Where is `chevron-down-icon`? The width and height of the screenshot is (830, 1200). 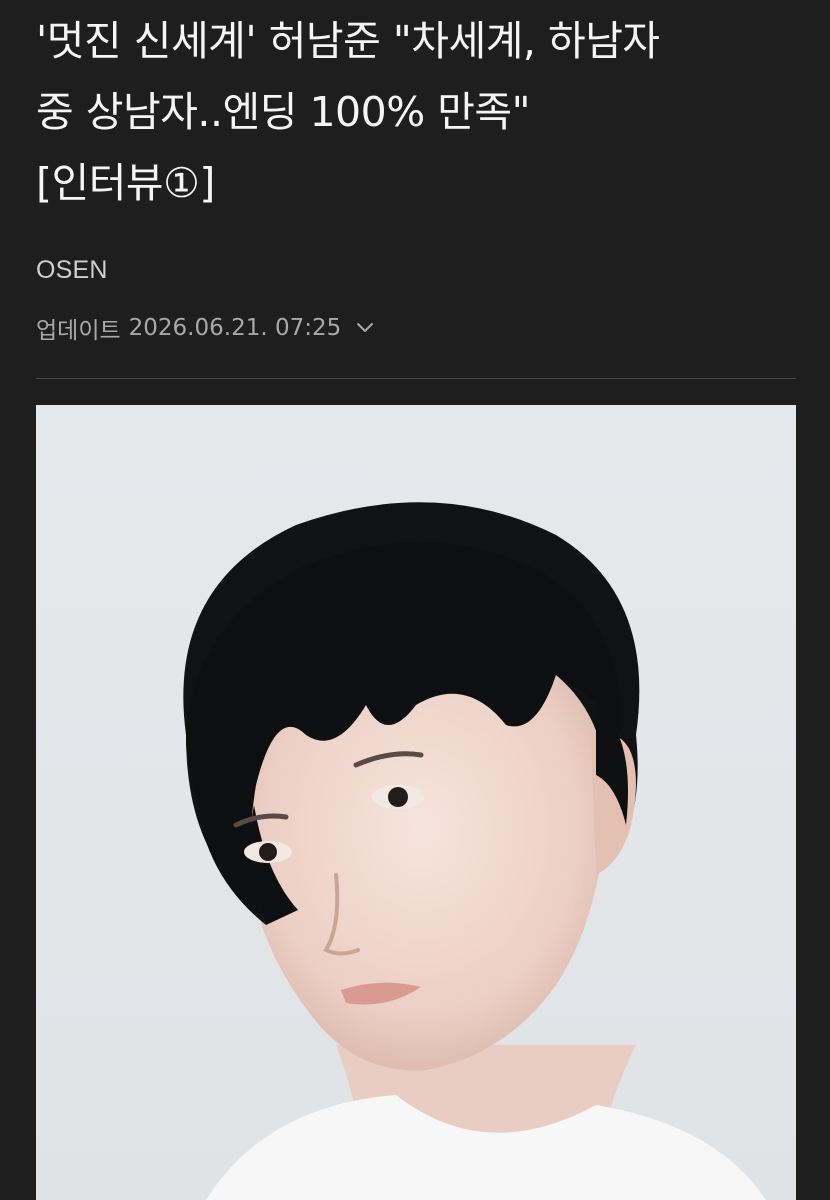 chevron-down-icon is located at coordinates (365, 328).